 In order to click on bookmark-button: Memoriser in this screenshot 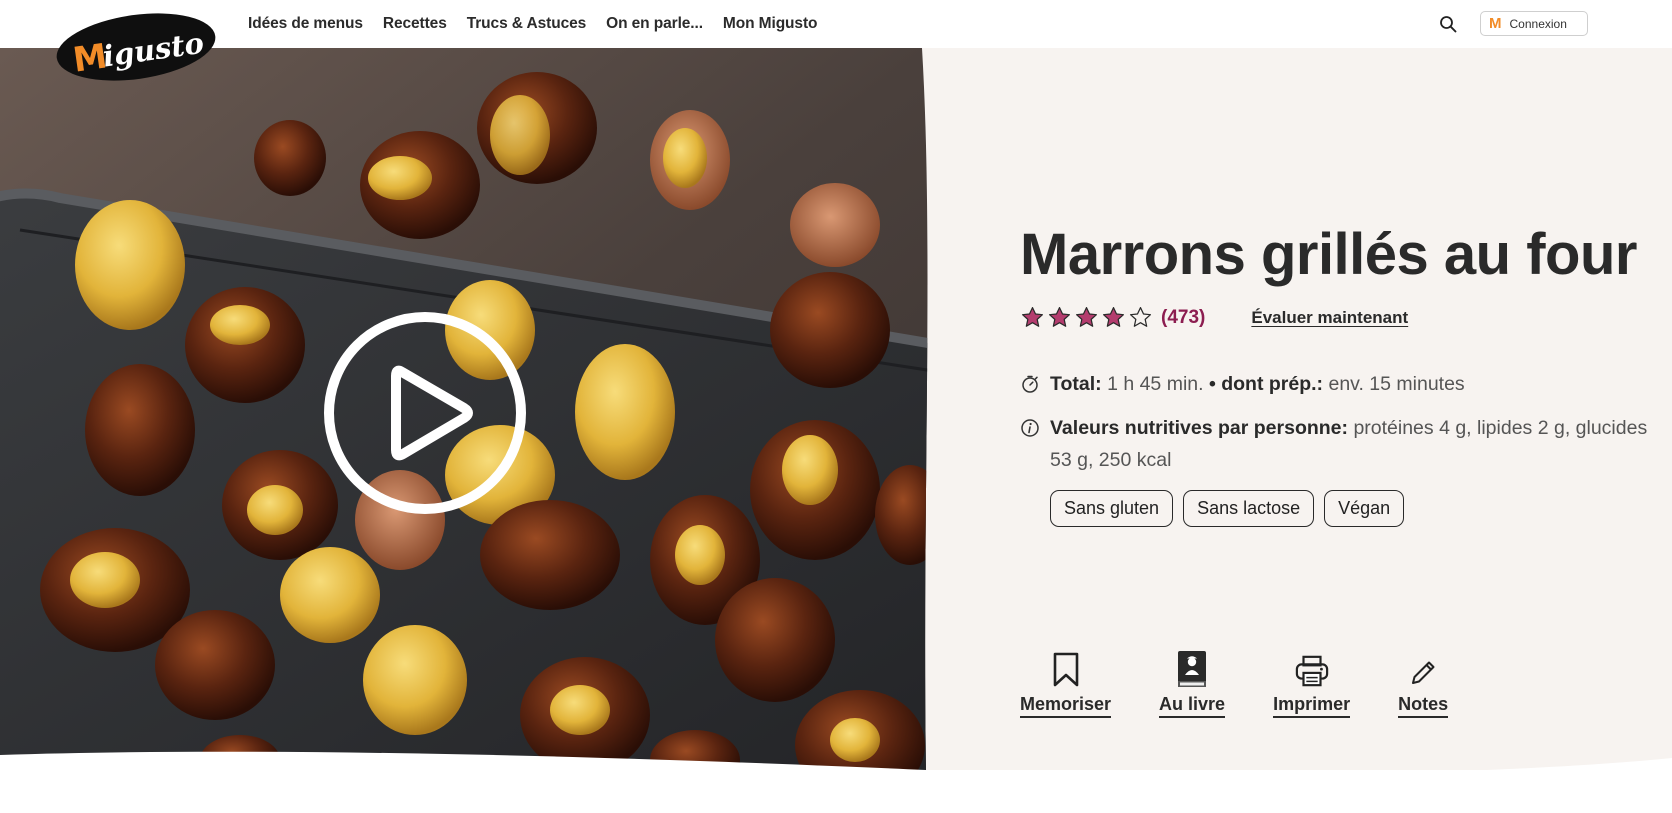, I will do `click(1066, 684)`.